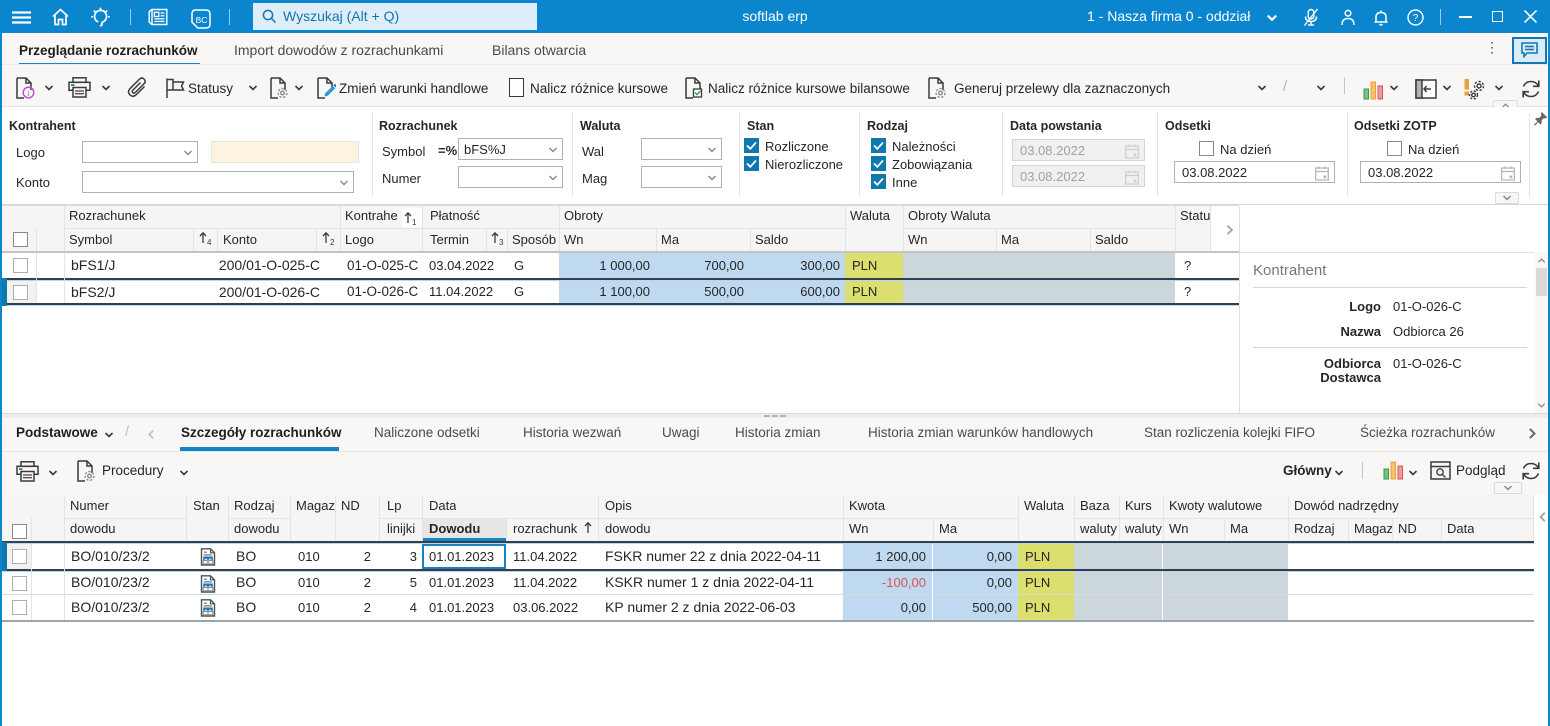  Describe the element at coordinates (209, 242) in the screenshot. I see `svg-text: 4` at that location.